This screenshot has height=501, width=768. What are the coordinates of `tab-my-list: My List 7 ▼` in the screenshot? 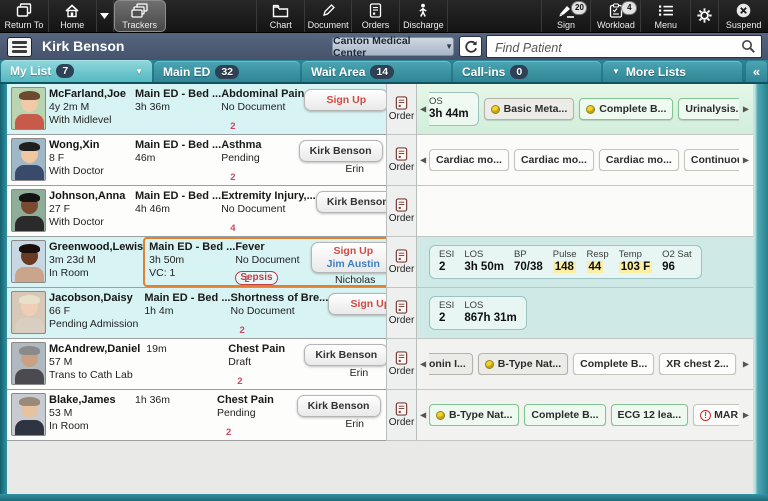 It's located at (76, 71).